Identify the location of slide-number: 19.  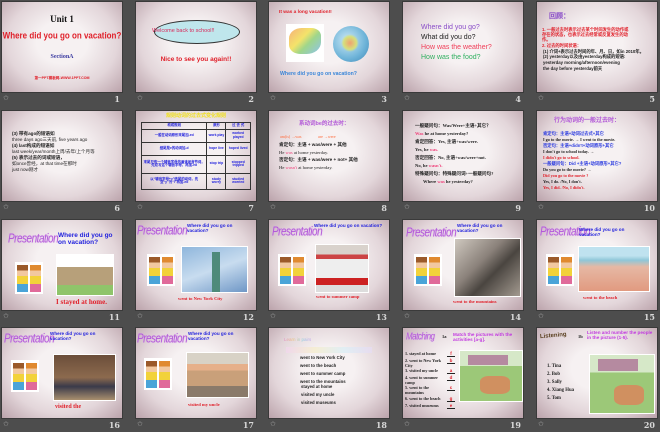
(515, 425).